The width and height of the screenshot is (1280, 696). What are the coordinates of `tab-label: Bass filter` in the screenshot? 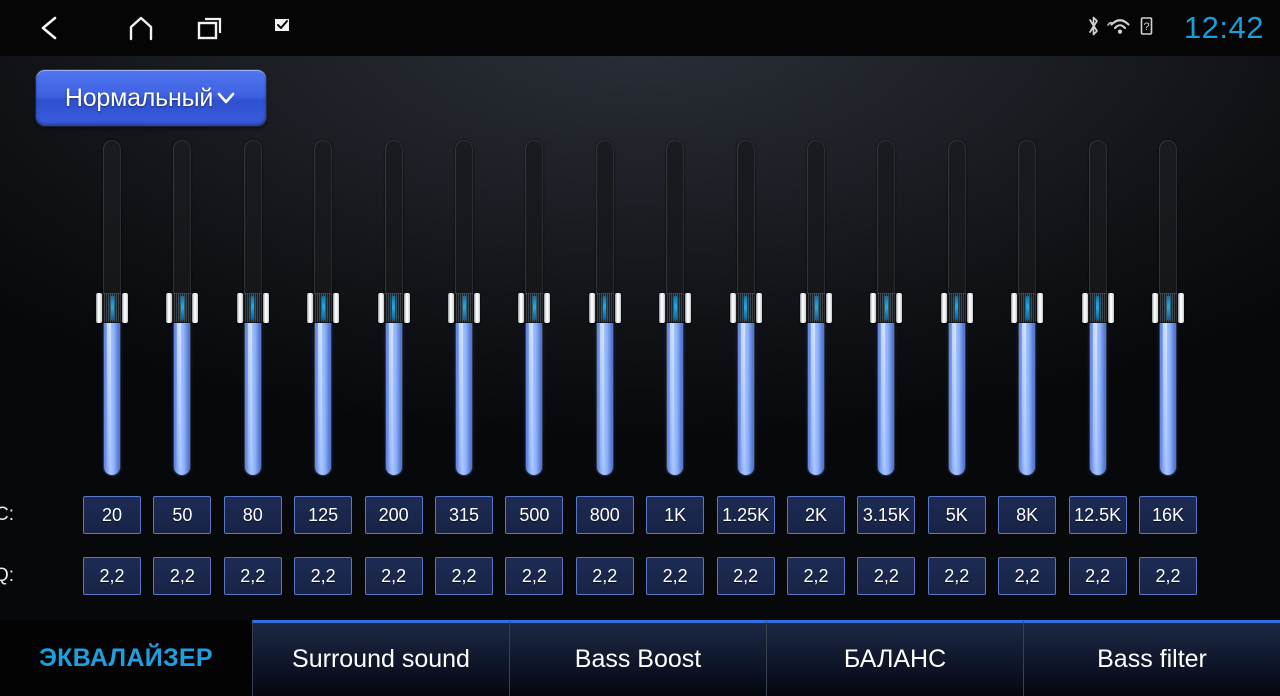 It's located at (1152, 659).